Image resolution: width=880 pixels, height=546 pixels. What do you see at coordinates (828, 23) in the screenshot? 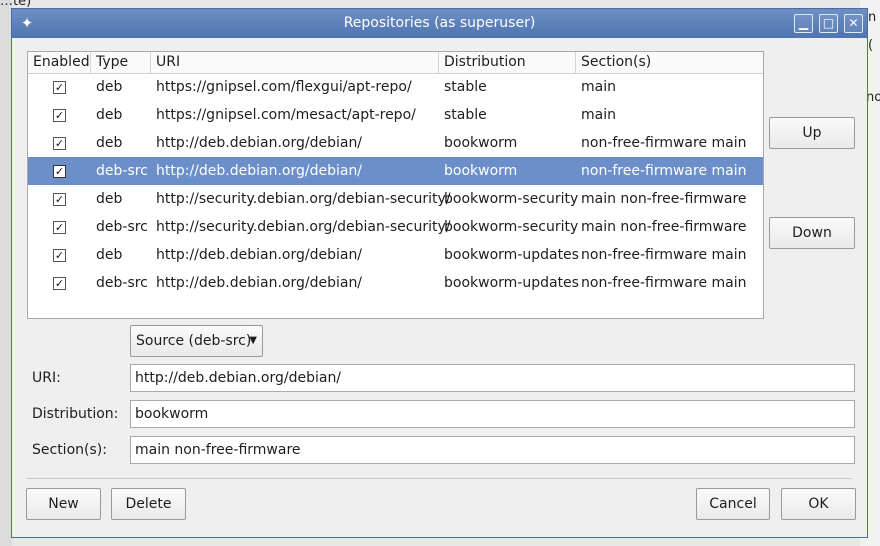
I see `maximize-button: □` at bounding box center [828, 23].